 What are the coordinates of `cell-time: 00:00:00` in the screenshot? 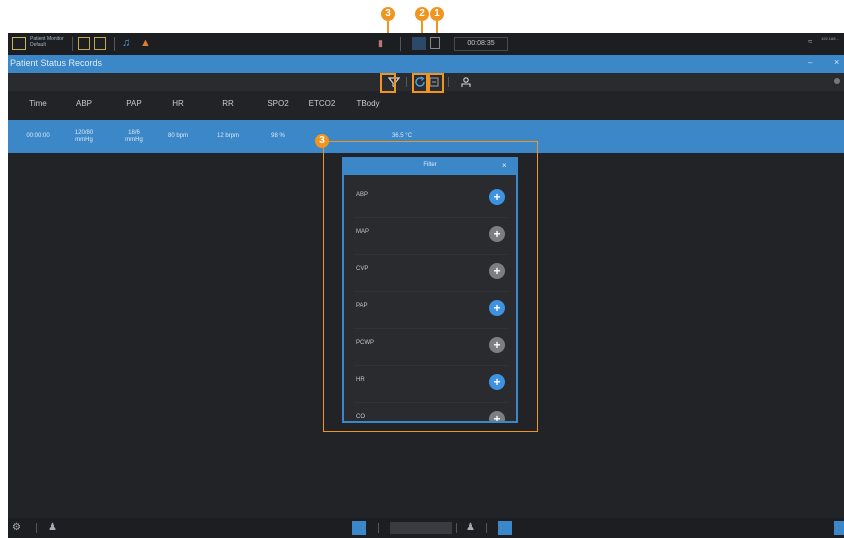 It's located at (38, 136).